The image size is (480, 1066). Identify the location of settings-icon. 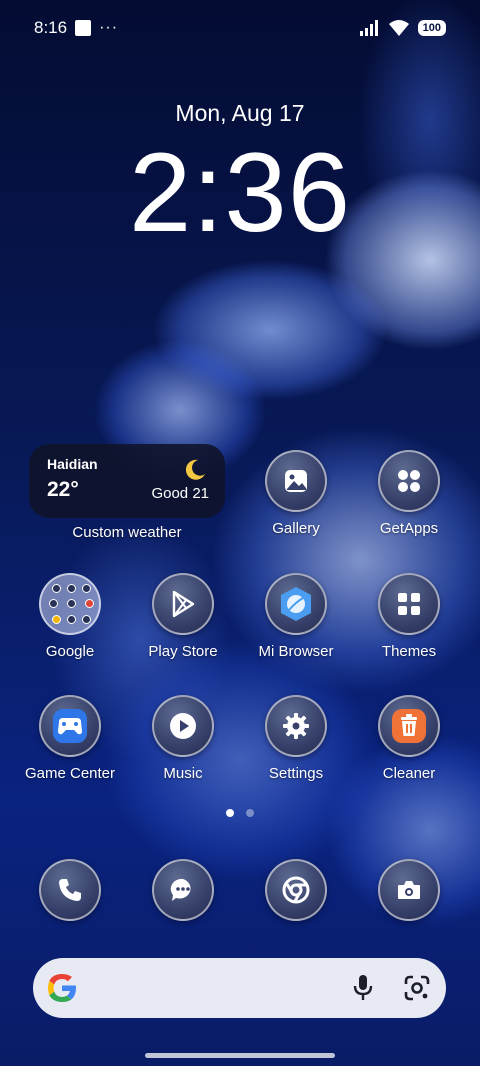
(296, 726).